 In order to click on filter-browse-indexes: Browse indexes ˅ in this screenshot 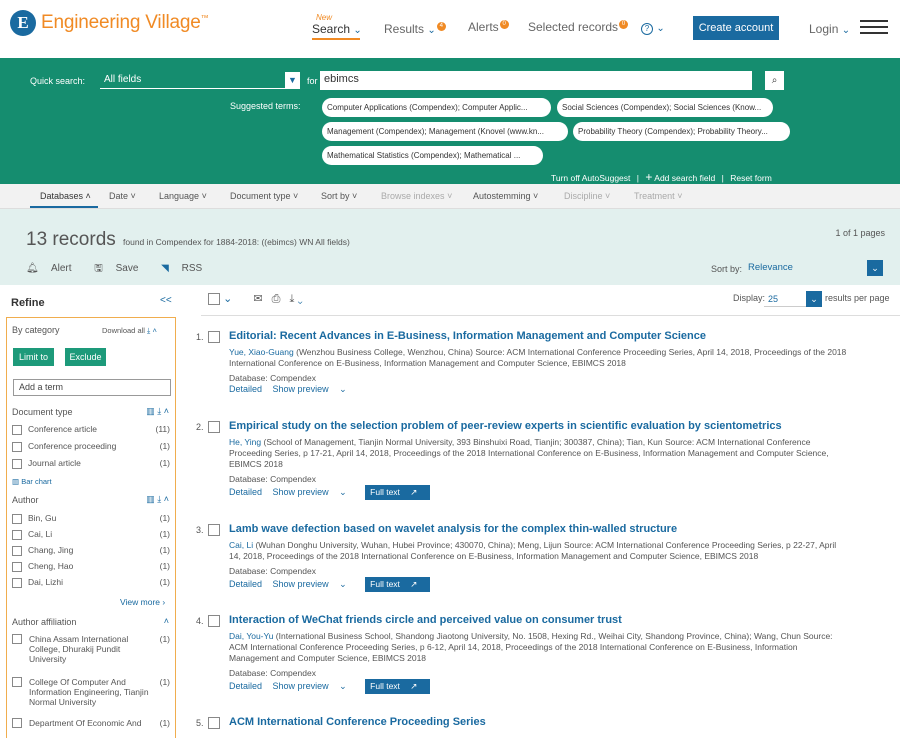, I will do `click(416, 196)`.